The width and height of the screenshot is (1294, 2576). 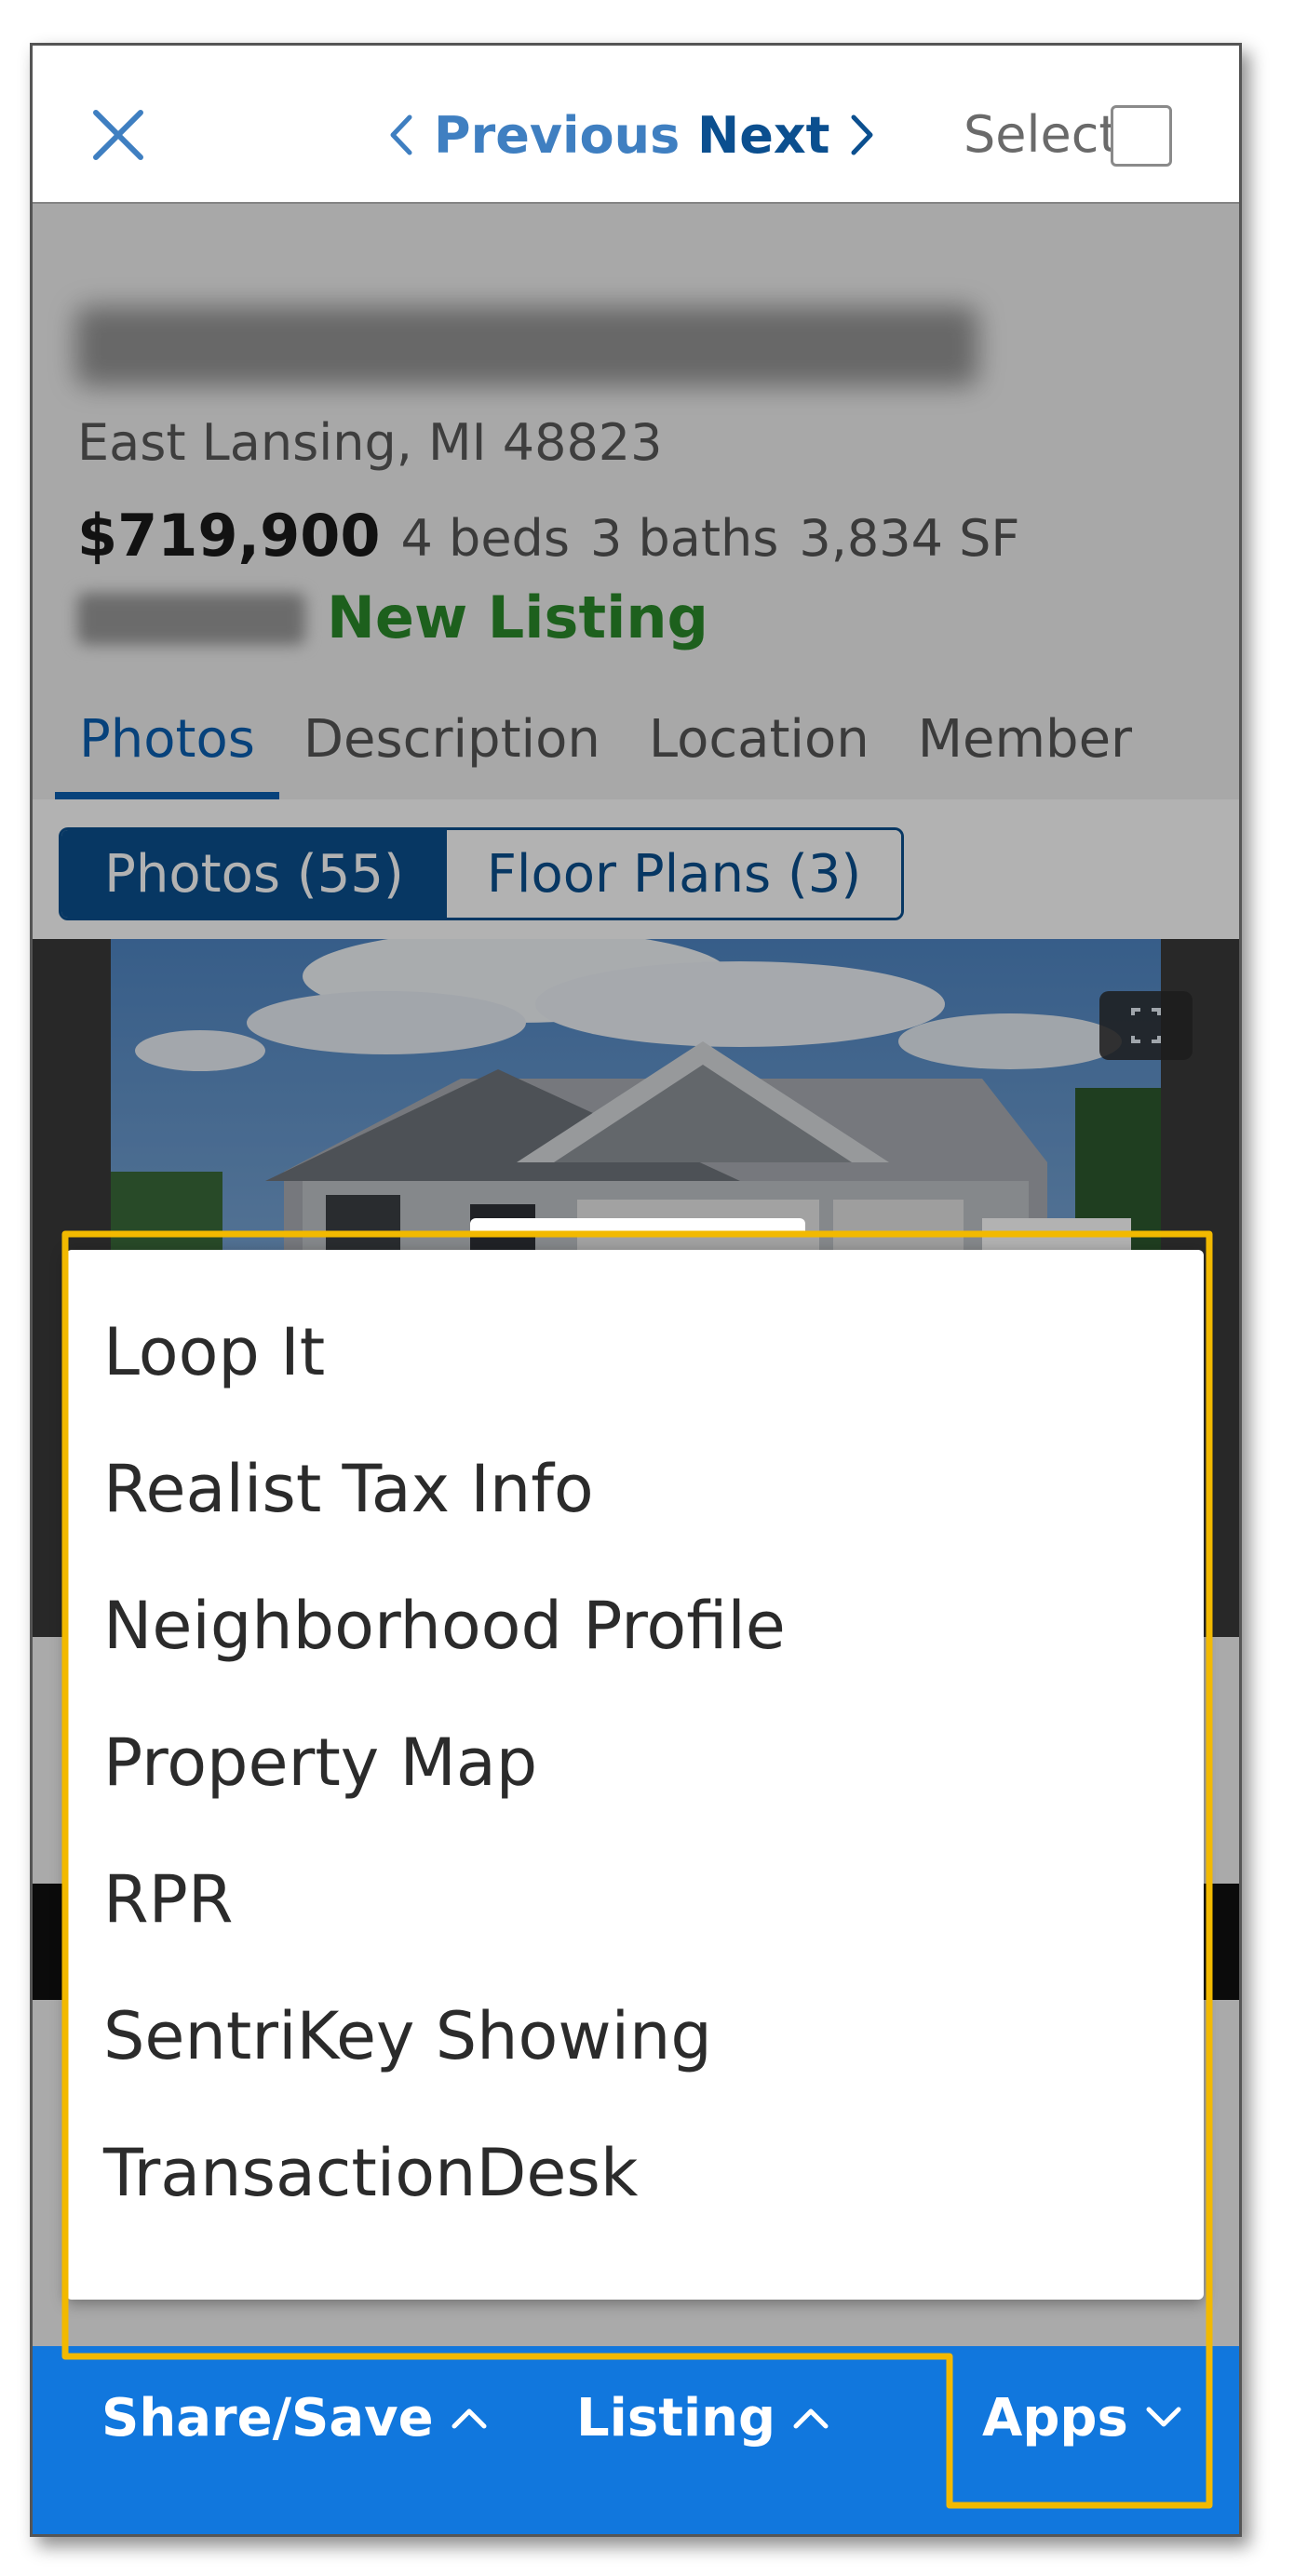 What do you see at coordinates (1164, 2417) in the screenshot?
I see `chevron-down-icon` at bounding box center [1164, 2417].